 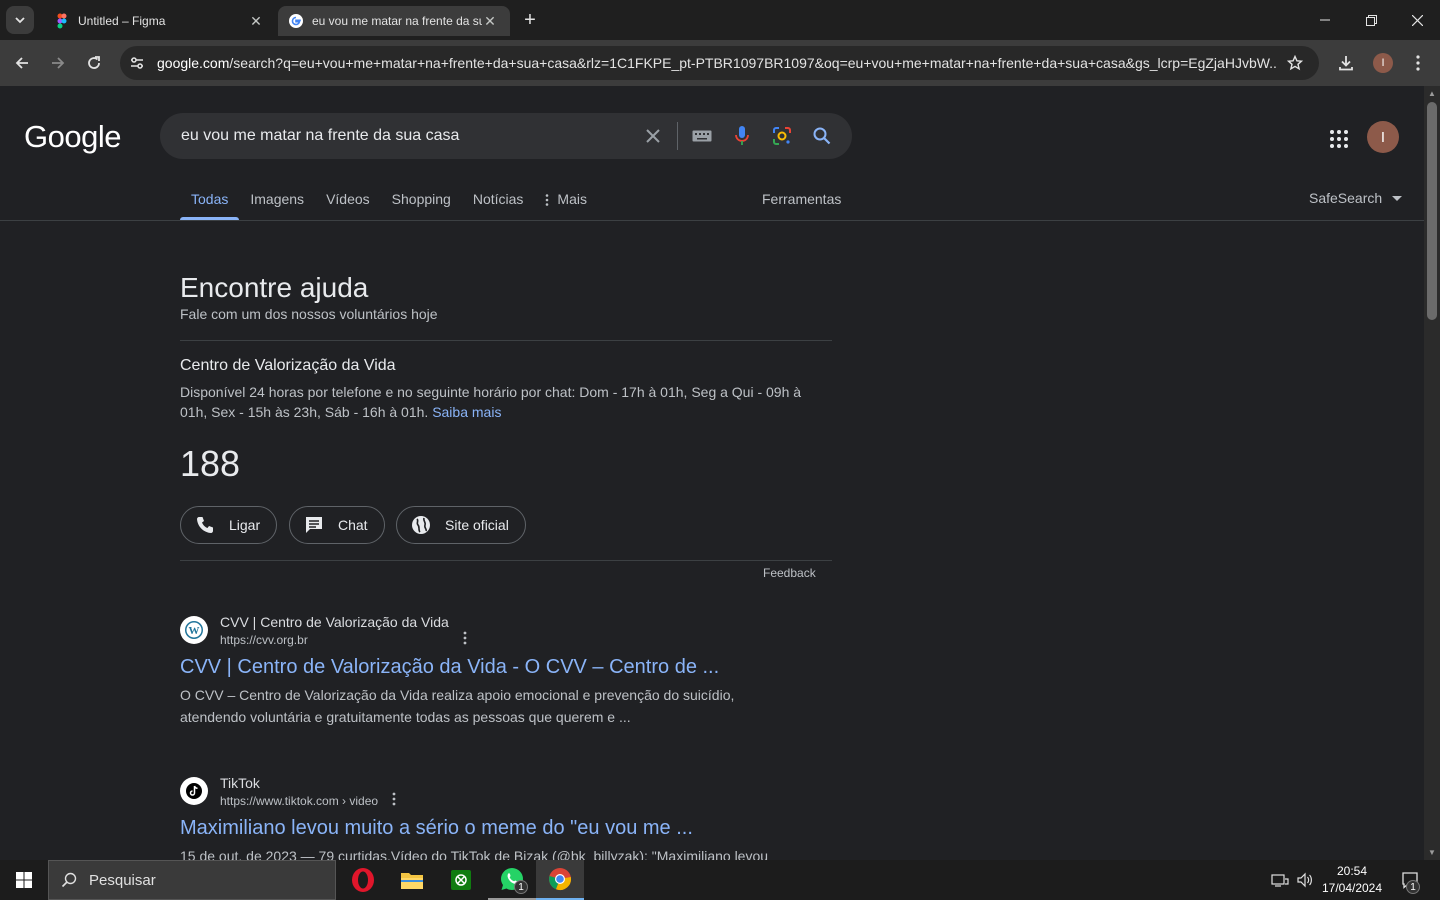 What do you see at coordinates (348, 203) in the screenshot?
I see `tab-videos: Vídeos` at bounding box center [348, 203].